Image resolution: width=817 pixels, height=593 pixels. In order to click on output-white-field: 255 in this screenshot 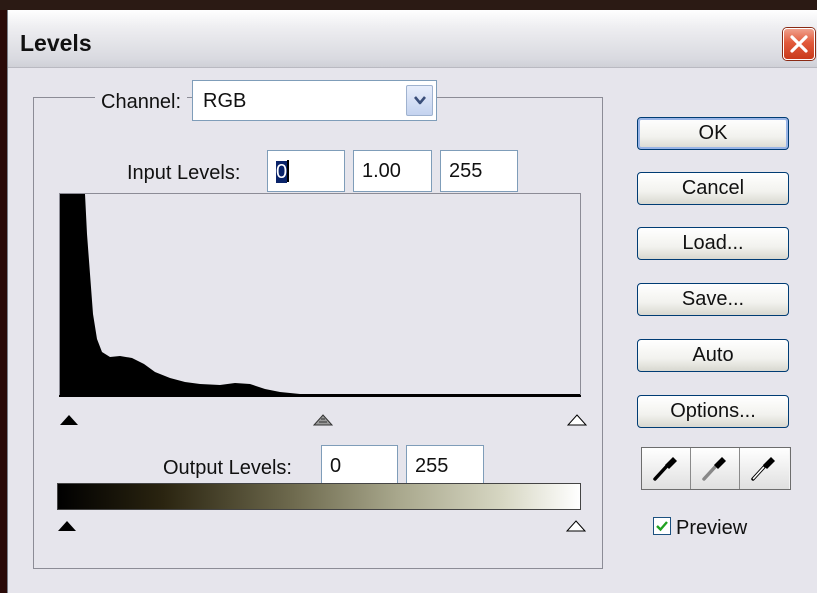, I will do `click(445, 466)`.